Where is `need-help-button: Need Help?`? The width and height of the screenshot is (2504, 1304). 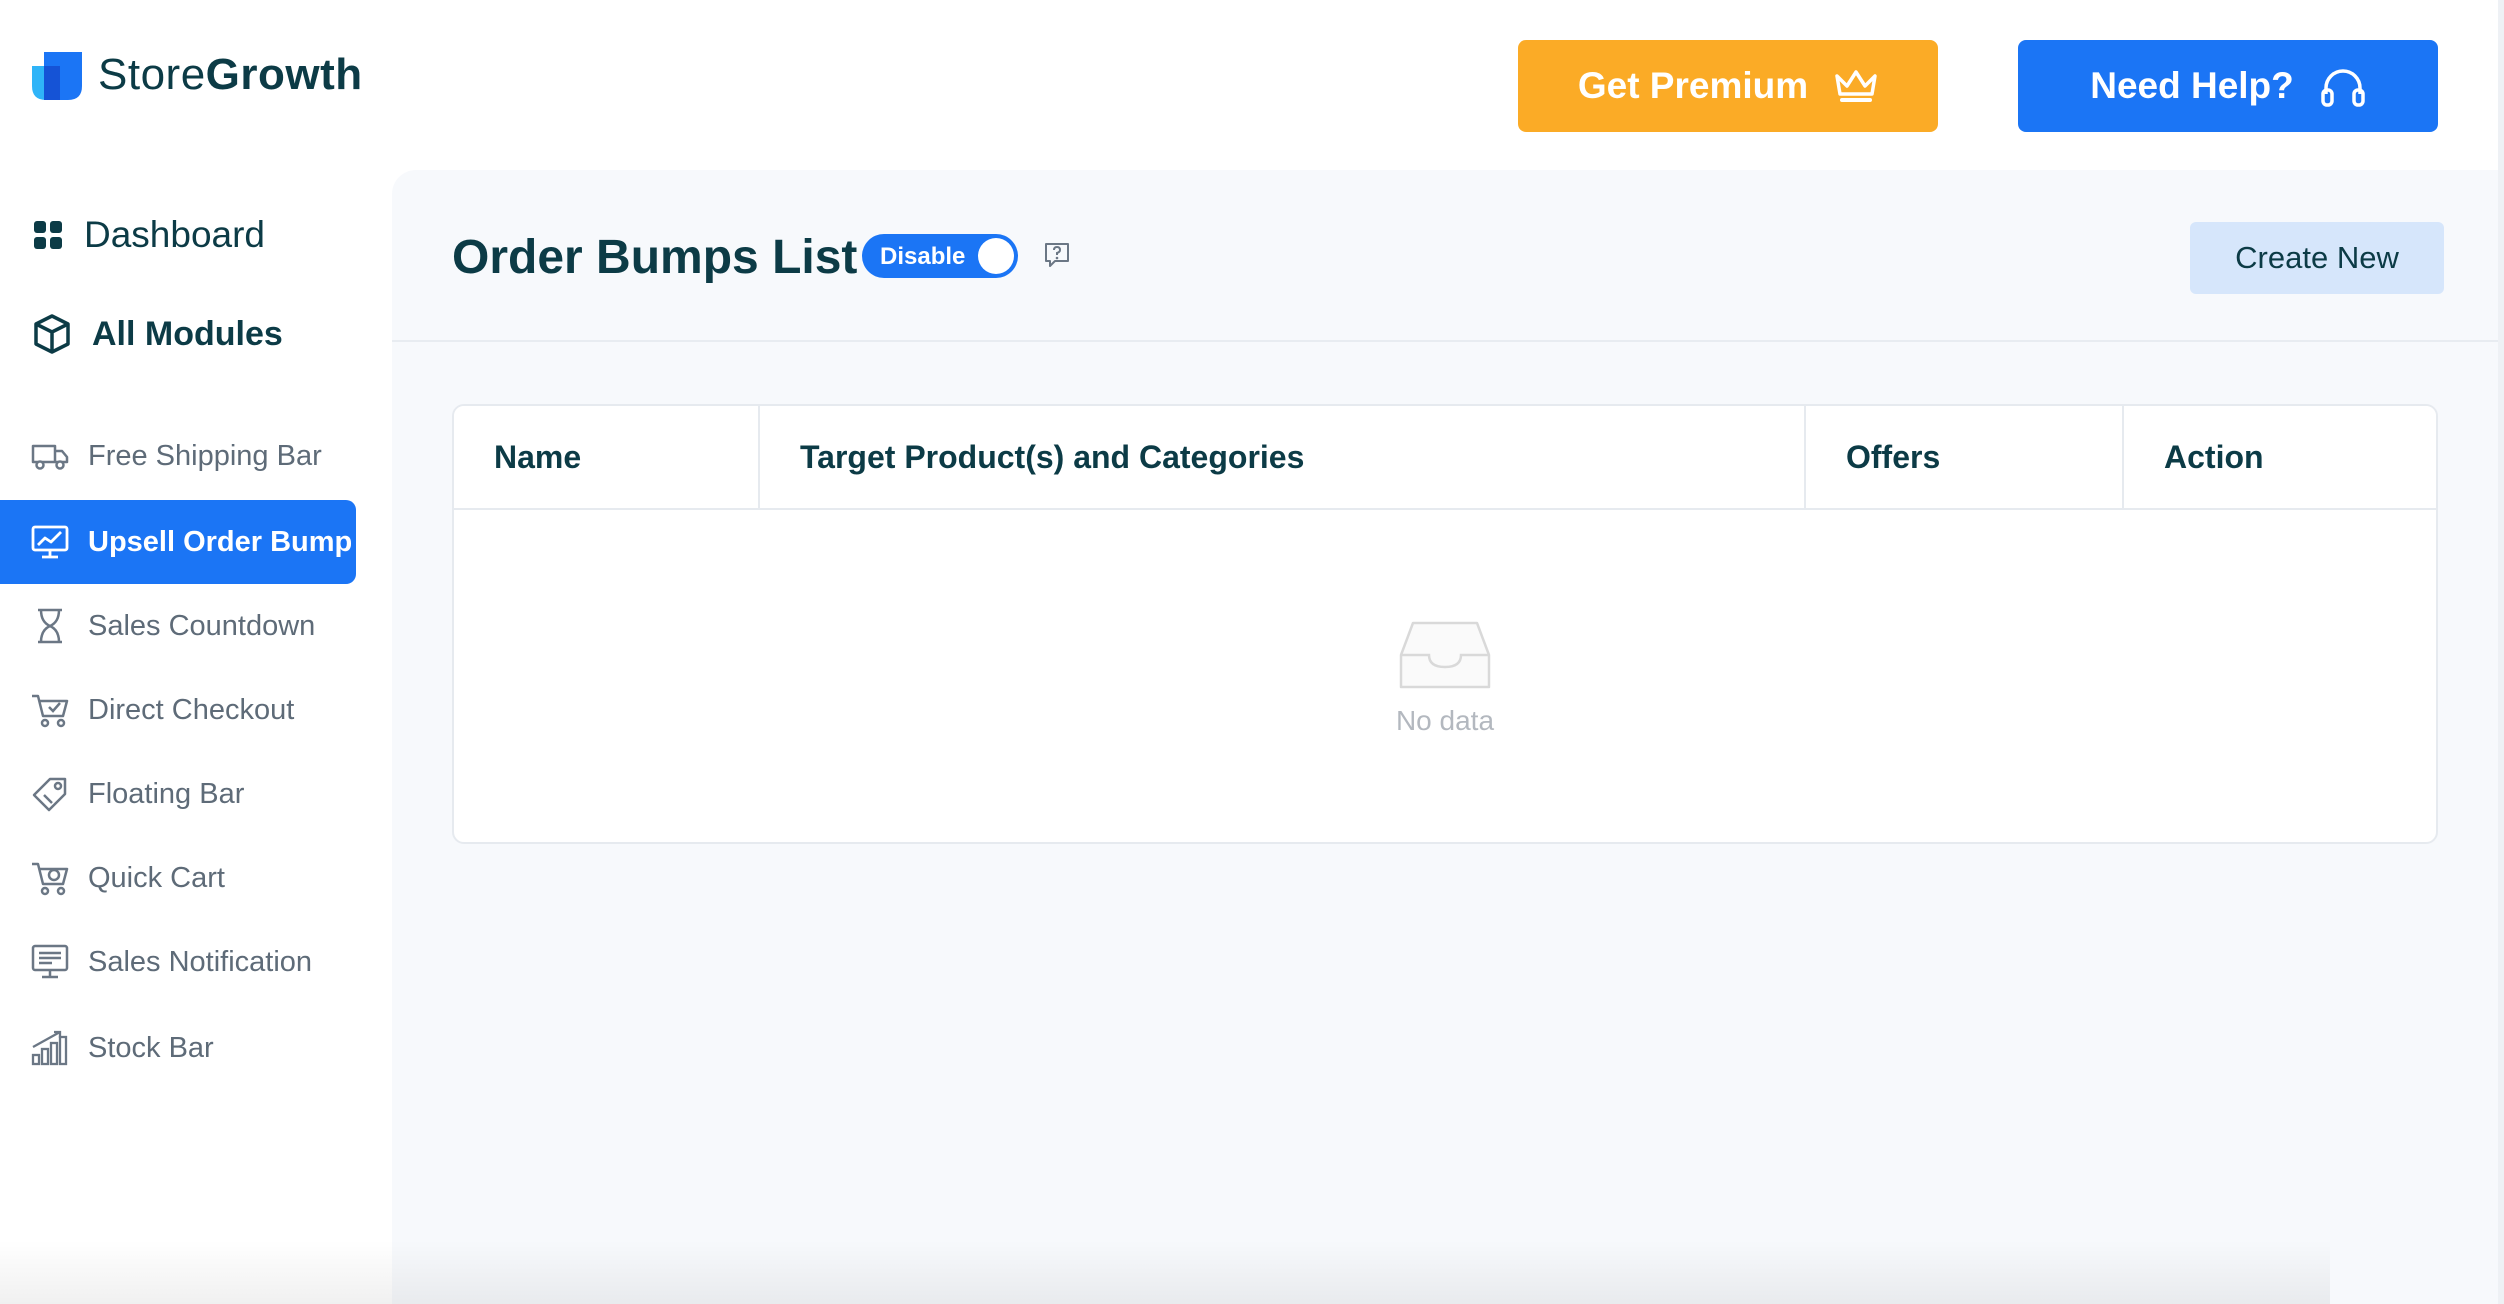
need-help-button: Need Help? is located at coordinates (2228, 86).